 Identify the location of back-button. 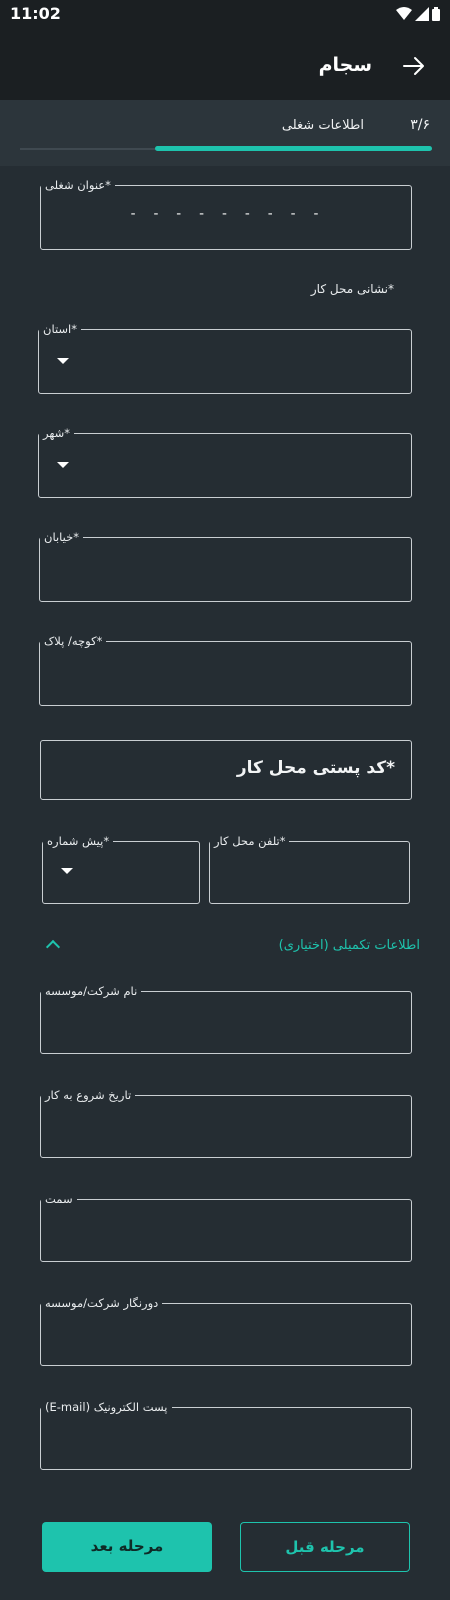
(414, 66).